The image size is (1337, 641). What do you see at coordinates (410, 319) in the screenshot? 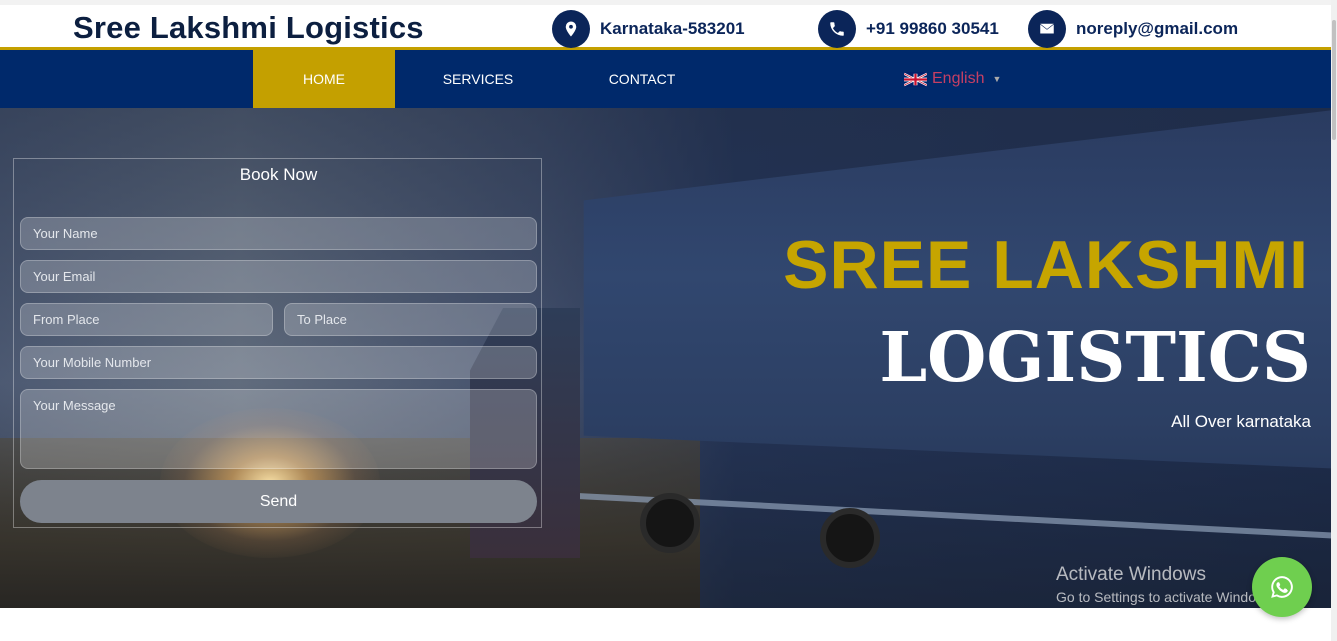
I see `to-place-input` at bounding box center [410, 319].